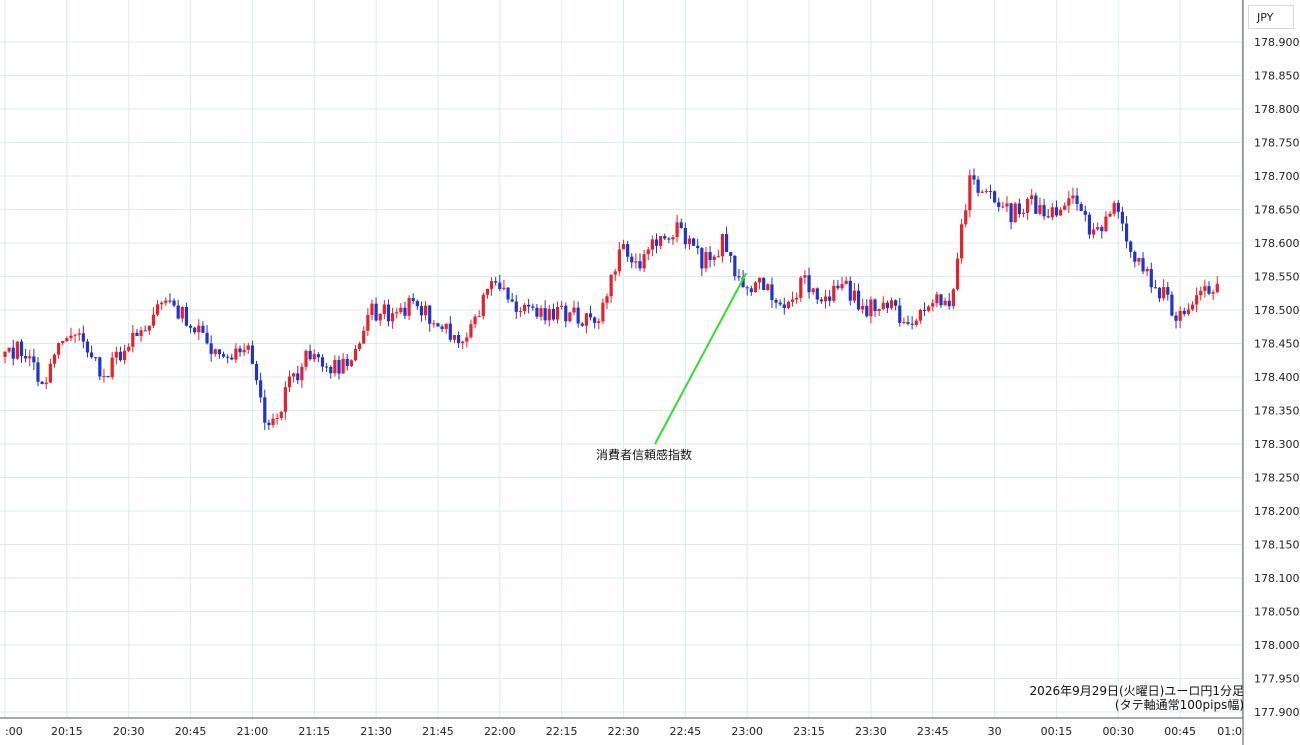  I want to click on time-tick-label: 01:0, so click(1229, 731).